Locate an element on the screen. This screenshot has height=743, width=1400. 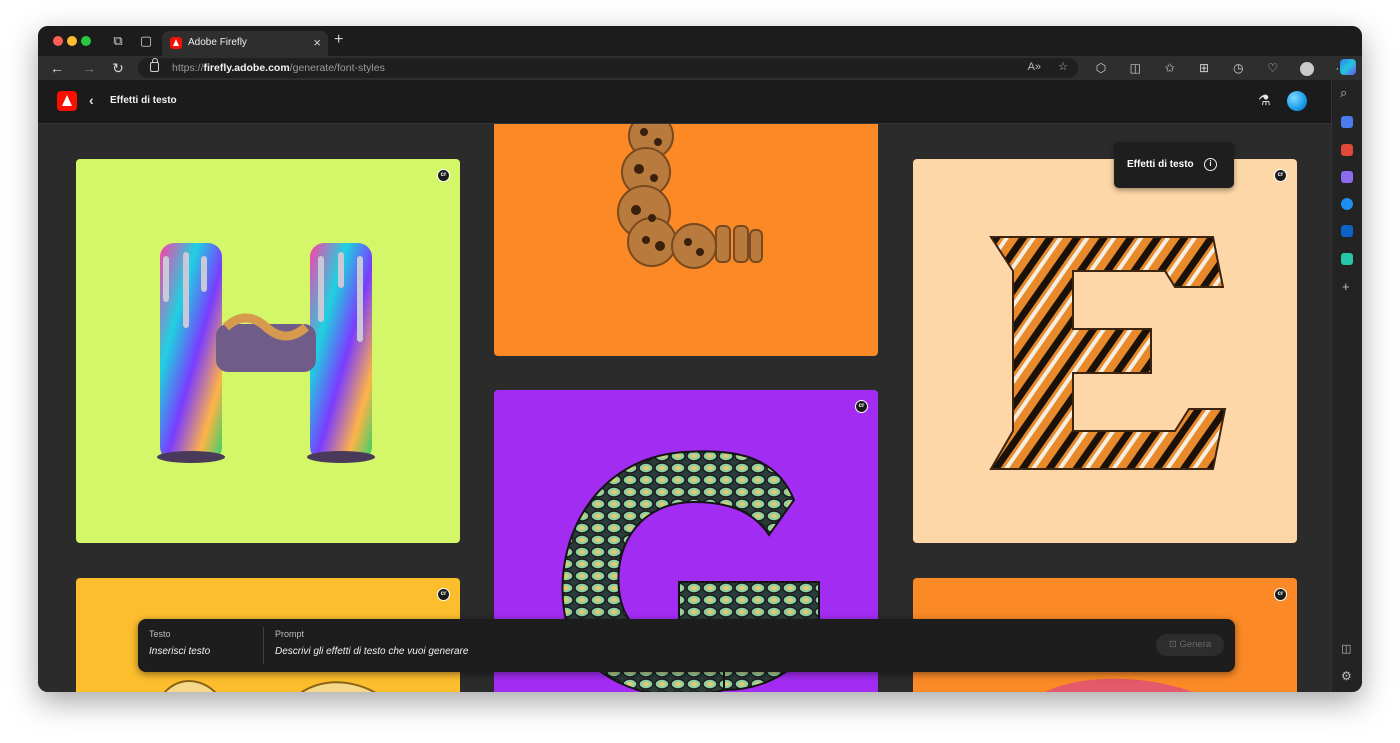
reload-icon: ↻ is located at coordinates (118, 68).